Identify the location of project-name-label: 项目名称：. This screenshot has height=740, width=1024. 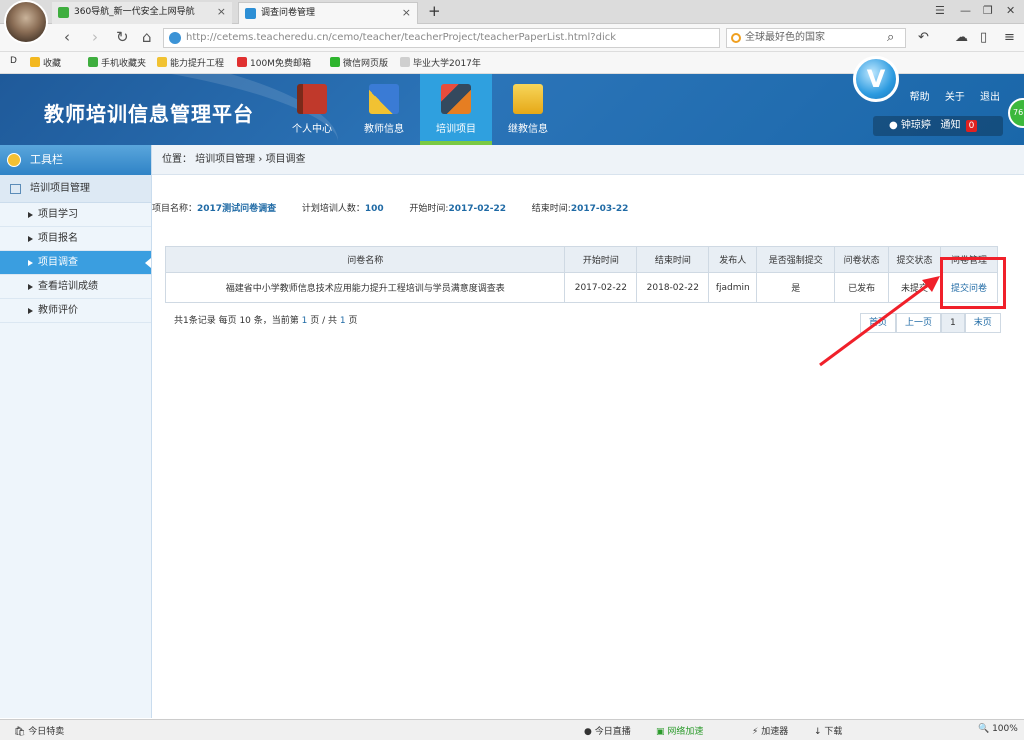
(175, 209).